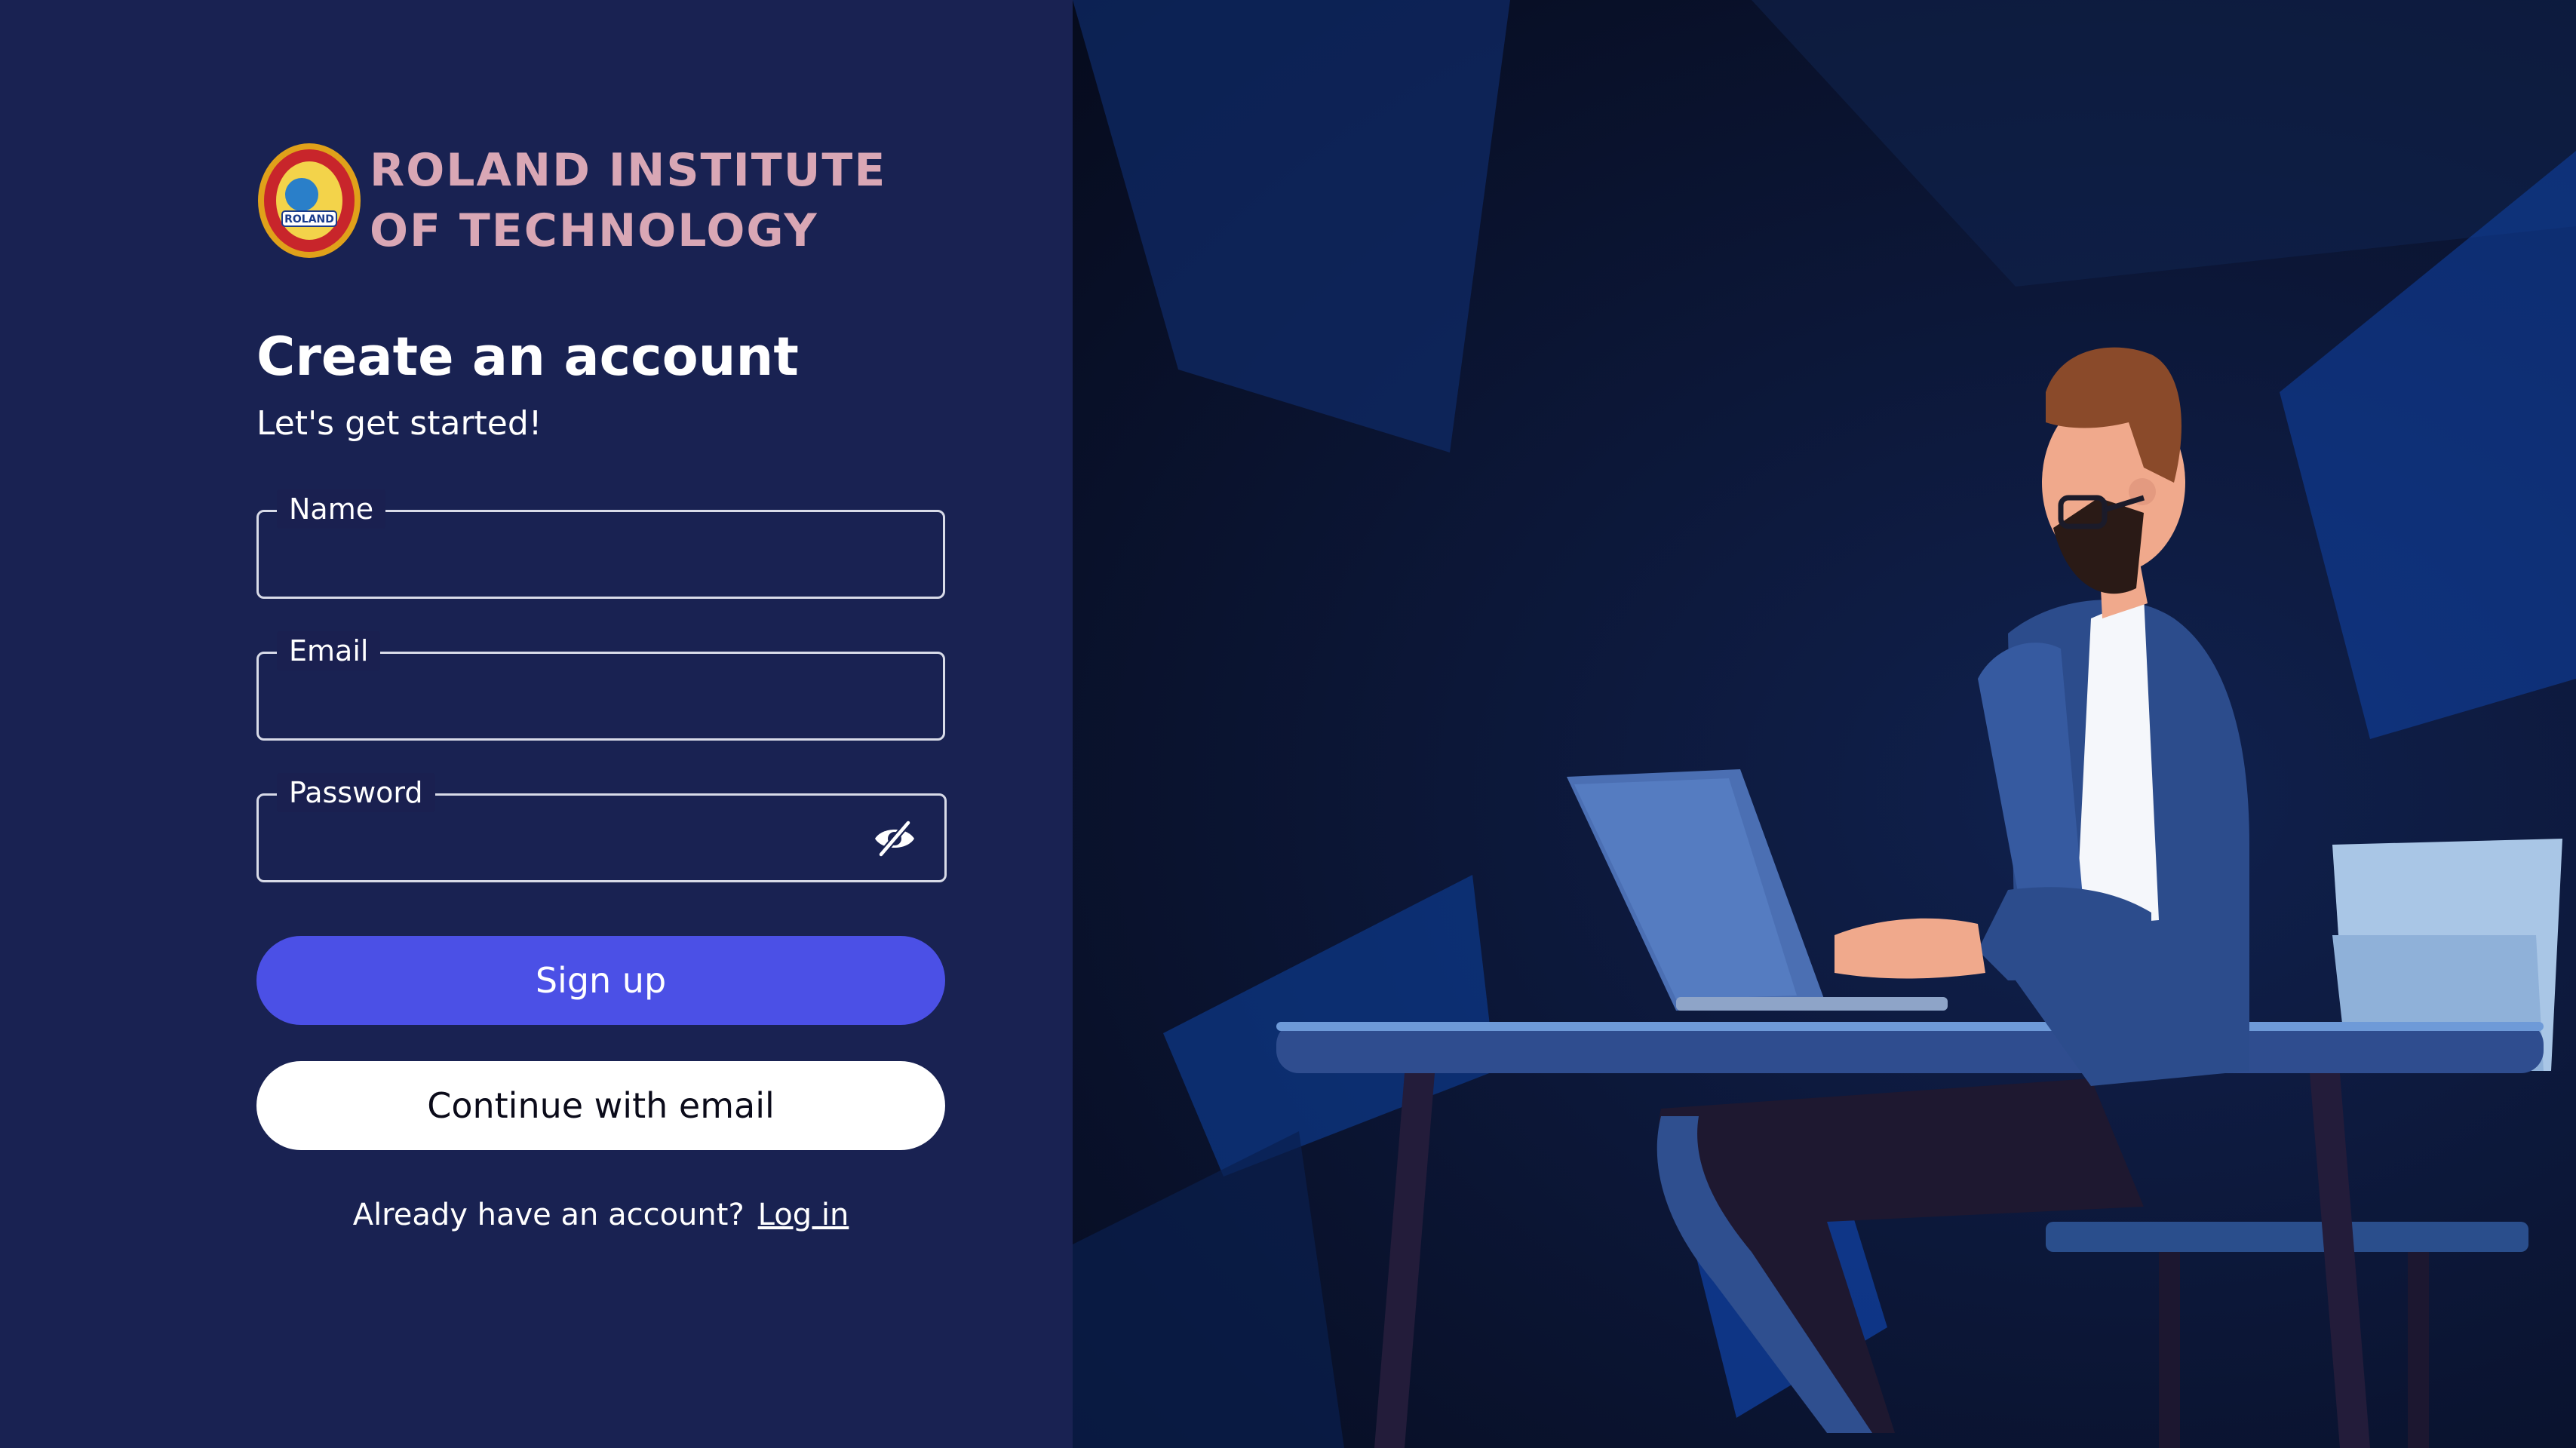 The image size is (2576, 1448). I want to click on login-prompt: Already have an account? Log in, so click(600, 1215).